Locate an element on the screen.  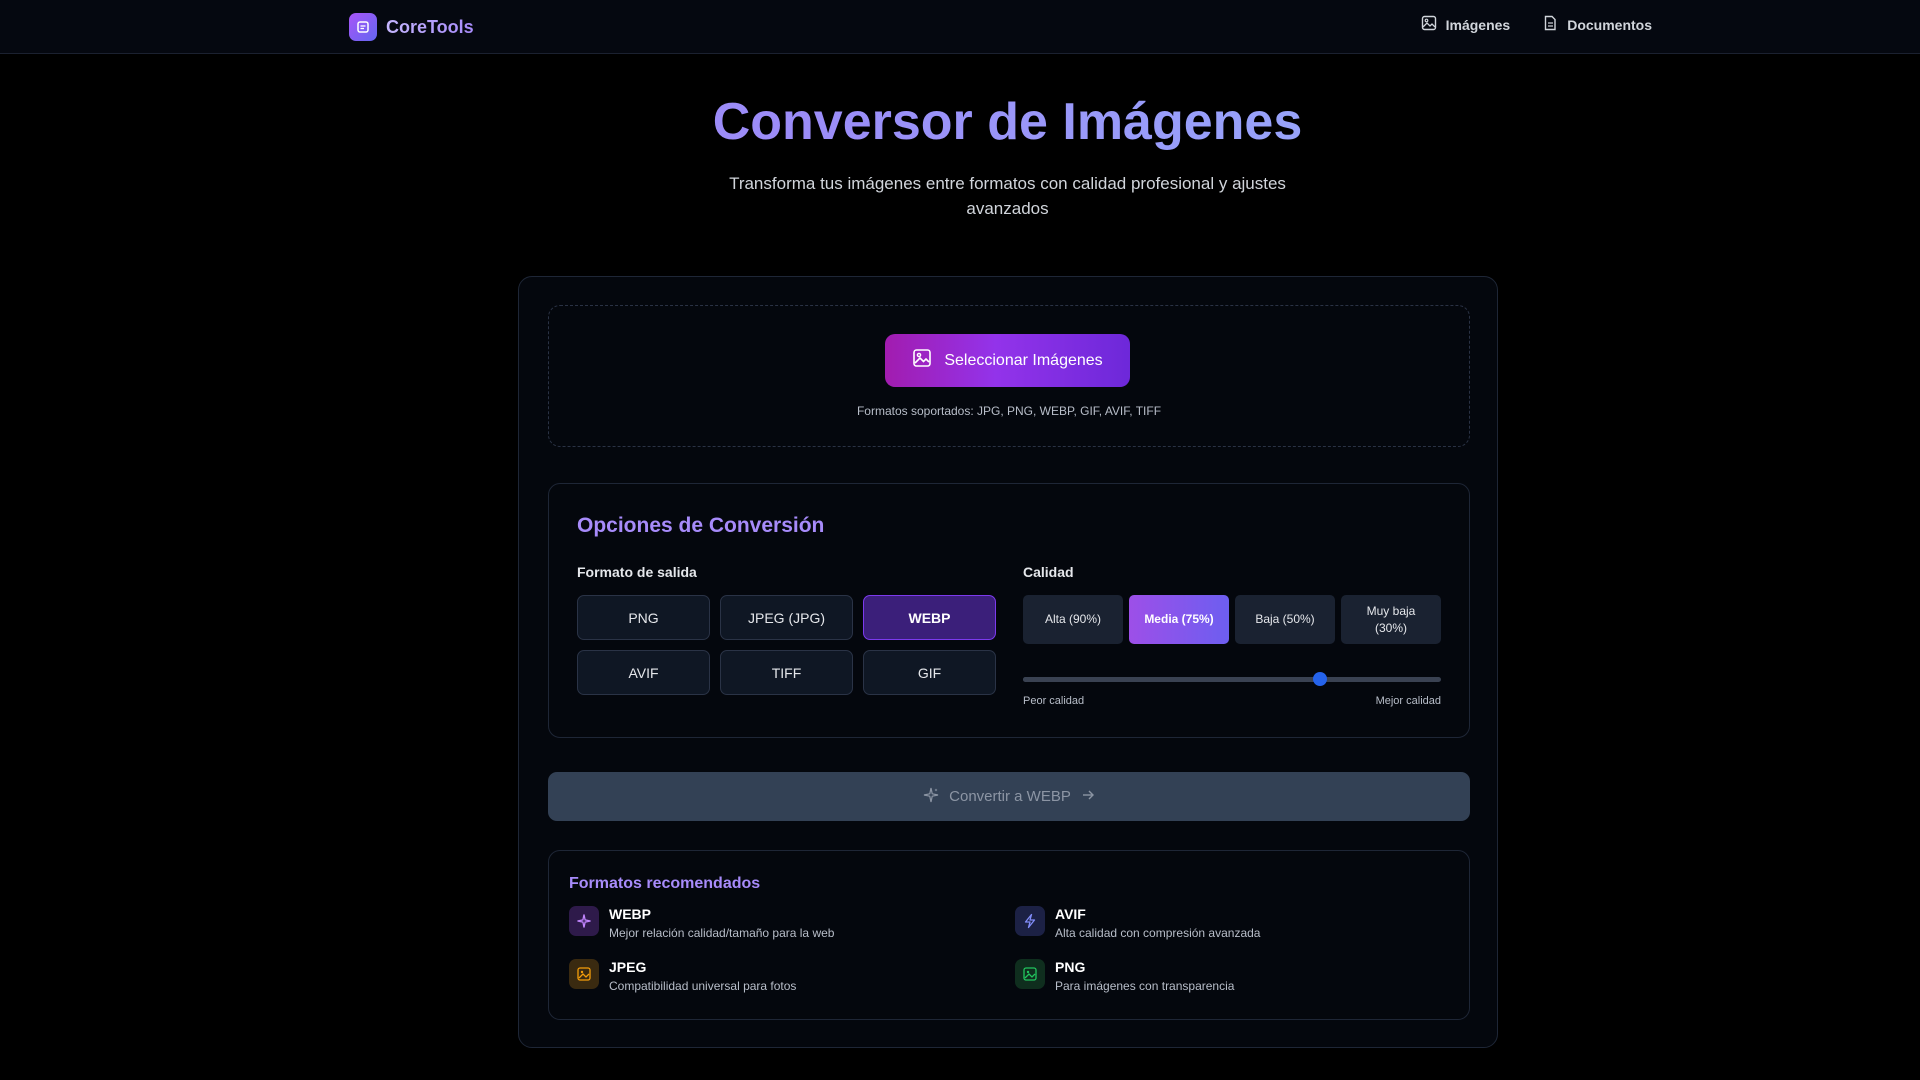
rec-name: AVIF is located at coordinates (1070, 914).